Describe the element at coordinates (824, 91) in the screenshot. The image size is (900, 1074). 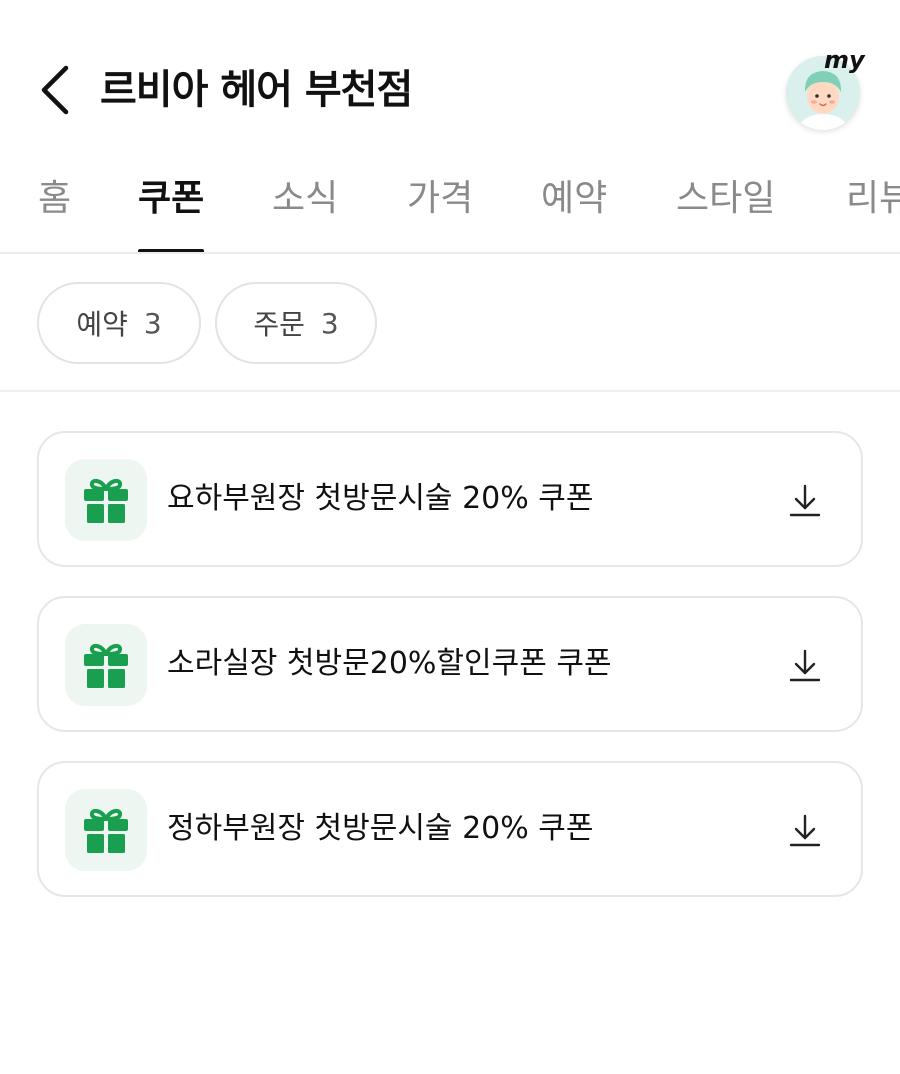
I see `profile-button: my` at that location.